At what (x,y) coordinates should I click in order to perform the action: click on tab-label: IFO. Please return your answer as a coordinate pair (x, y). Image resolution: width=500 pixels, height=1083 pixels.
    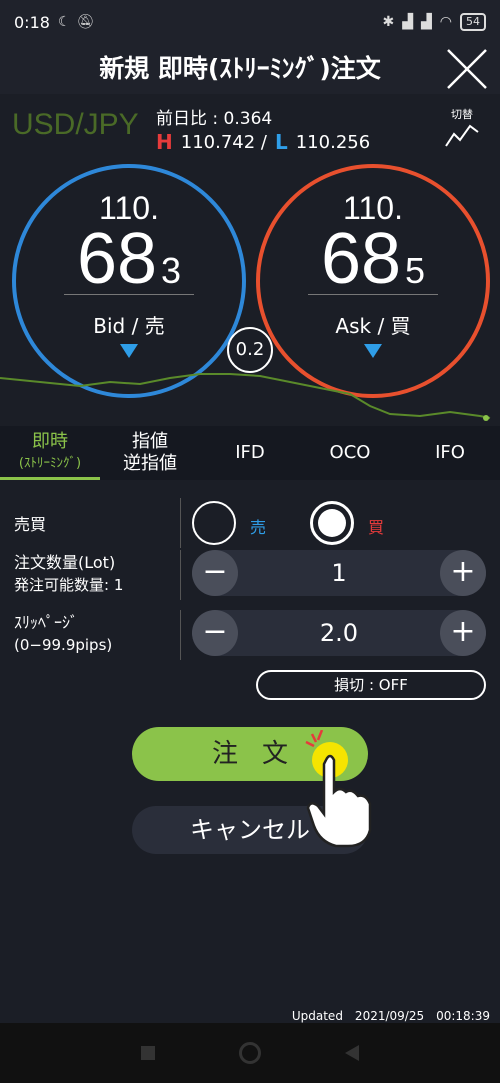
    Looking at the image, I should click on (450, 452).